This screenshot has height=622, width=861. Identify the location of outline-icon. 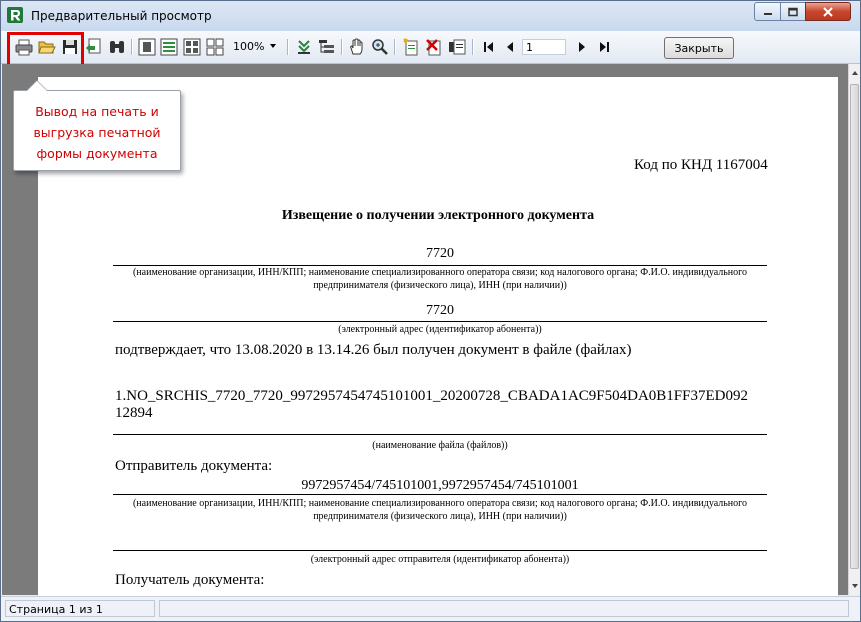
(304, 47).